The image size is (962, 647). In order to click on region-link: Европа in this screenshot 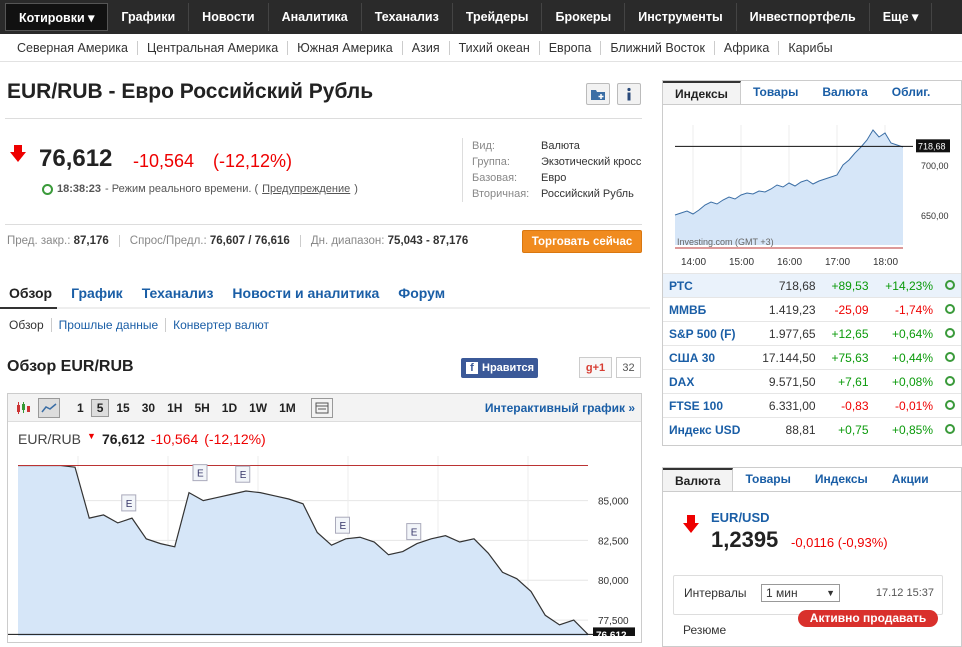, I will do `click(571, 48)`.